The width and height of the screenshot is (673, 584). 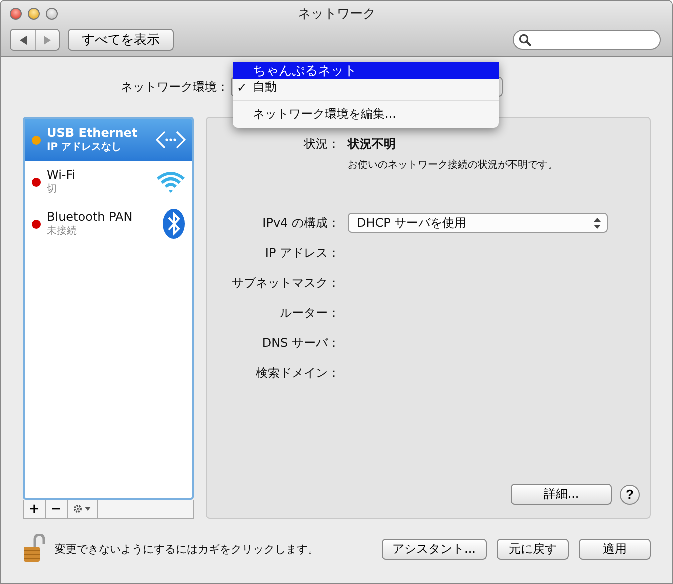 What do you see at coordinates (366, 87) in the screenshot?
I see `menu-item: ✓ 自動` at bounding box center [366, 87].